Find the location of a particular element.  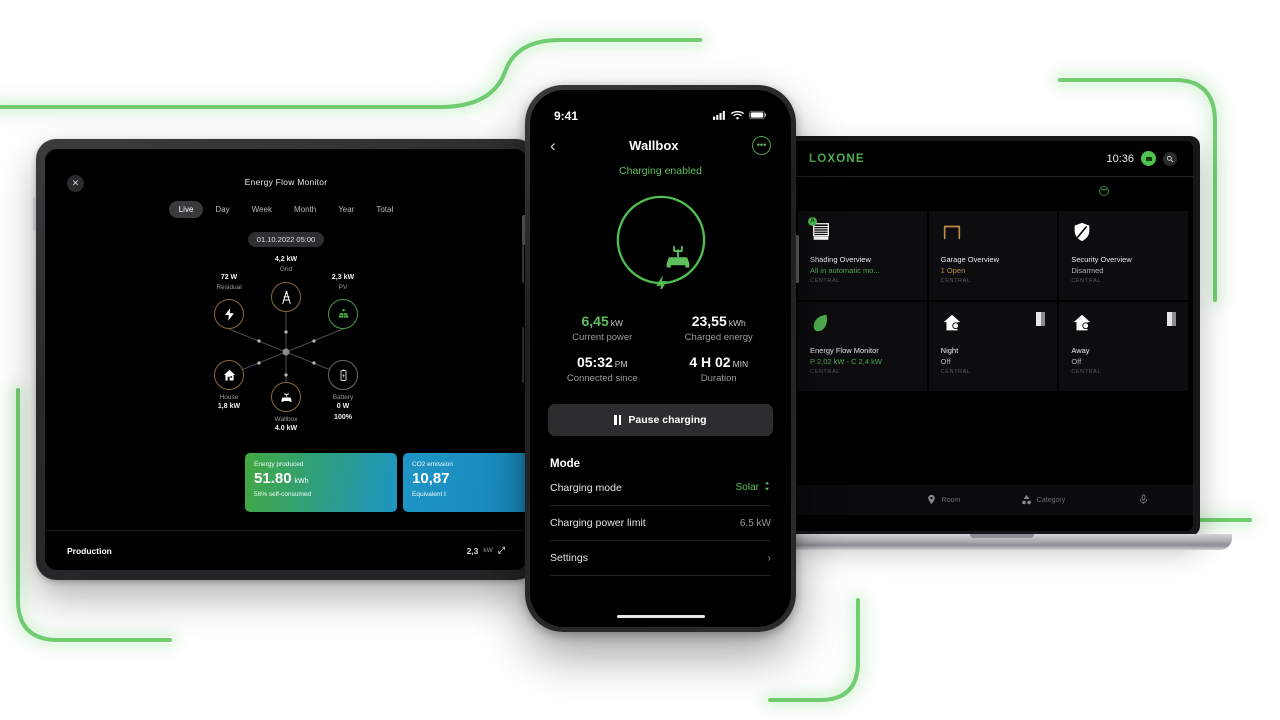

house-icon is located at coordinates (229, 375).